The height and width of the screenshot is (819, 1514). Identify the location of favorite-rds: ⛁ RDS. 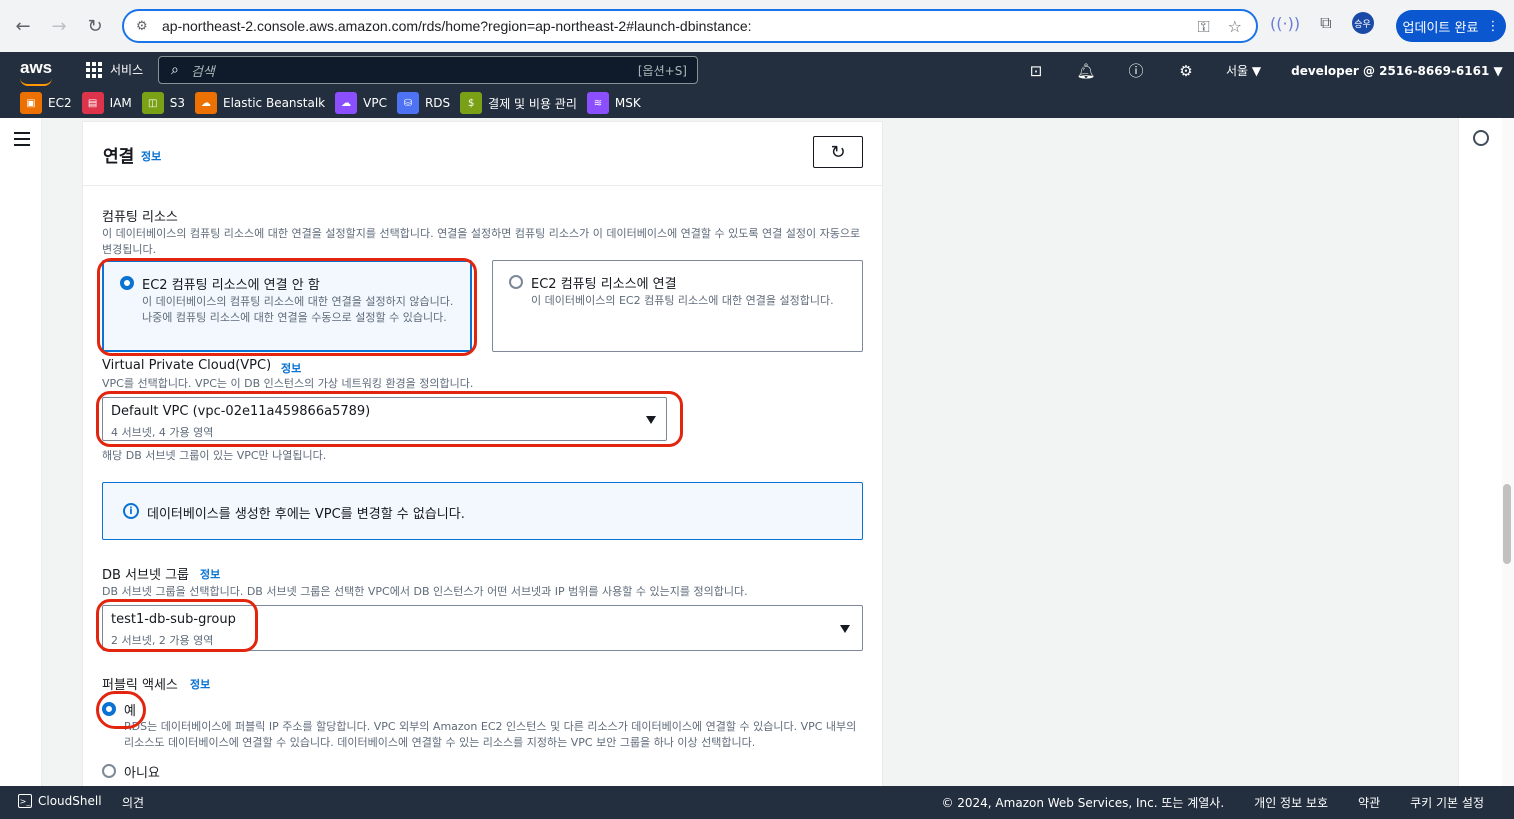
(423, 103).